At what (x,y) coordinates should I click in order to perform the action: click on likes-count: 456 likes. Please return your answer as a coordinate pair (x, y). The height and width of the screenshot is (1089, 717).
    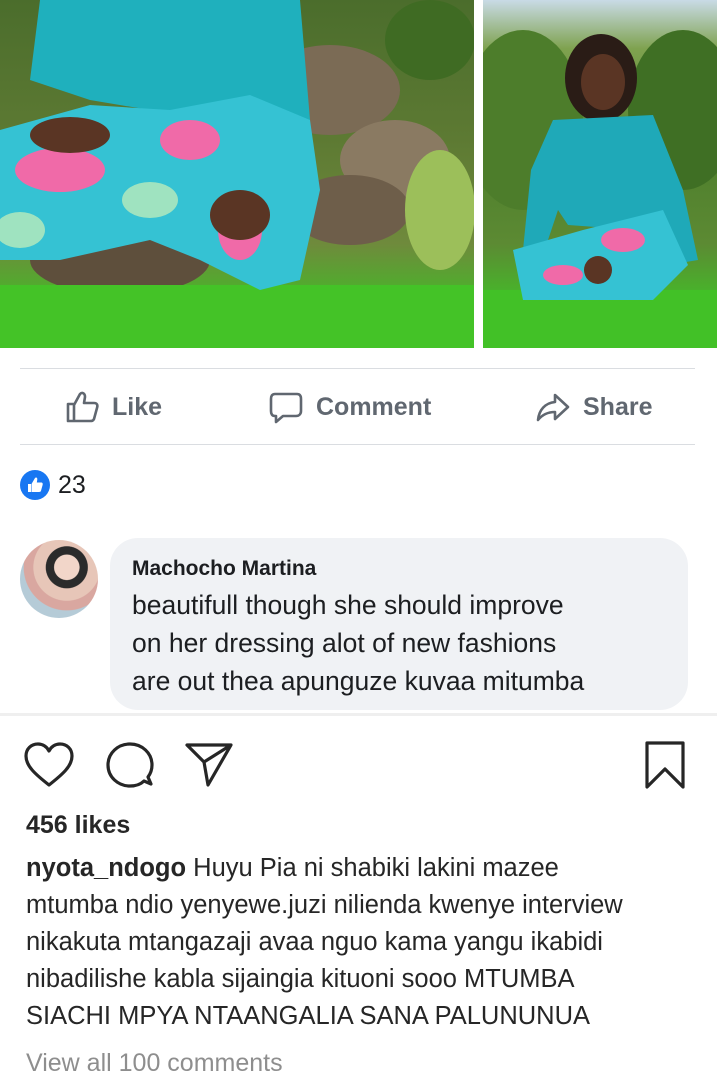
    Looking at the image, I should click on (78, 825).